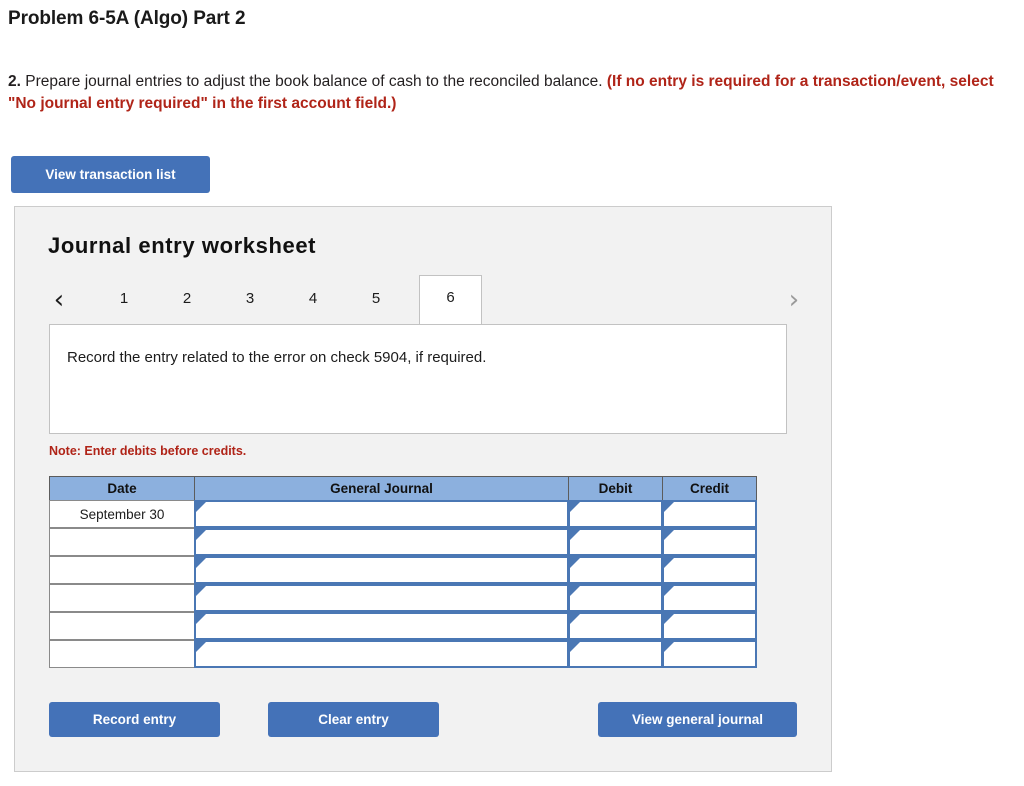 The width and height of the screenshot is (1024, 786). I want to click on column-header-debit: Debit, so click(615, 488).